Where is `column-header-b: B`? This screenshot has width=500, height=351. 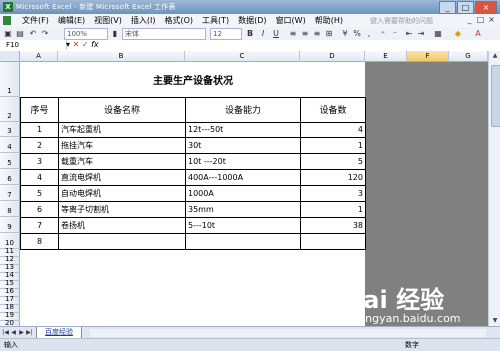
column-header-b: B is located at coordinates (121, 56).